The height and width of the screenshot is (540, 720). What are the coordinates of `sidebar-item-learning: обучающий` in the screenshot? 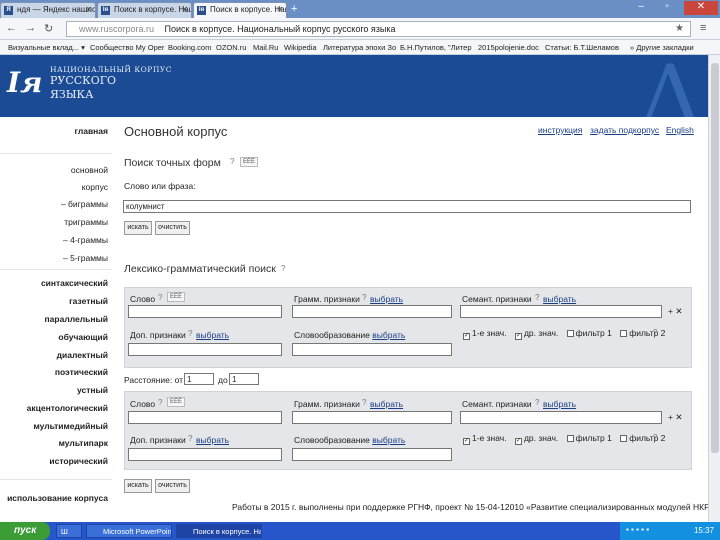 It's located at (83, 337).